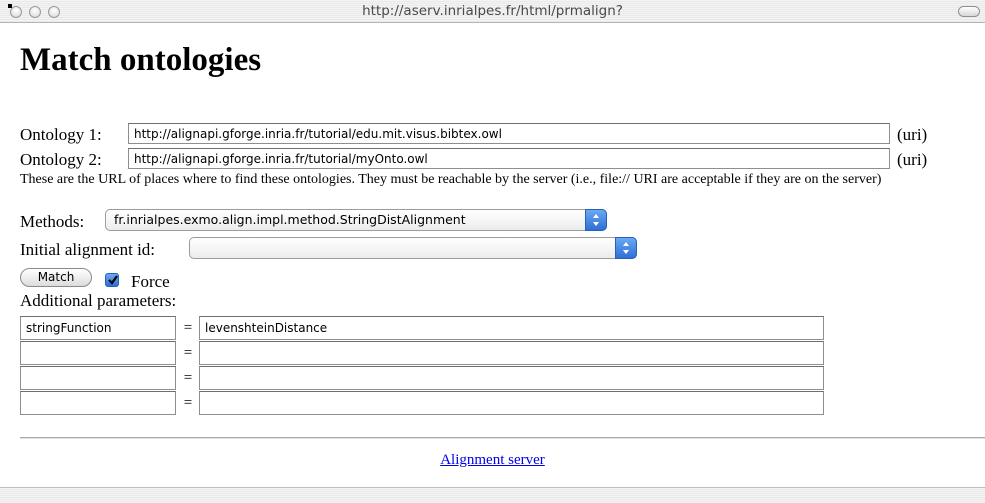  Describe the element at coordinates (626, 248) in the screenshot. I see `initial-alignment-dropdown-arrows-icon` at that location.